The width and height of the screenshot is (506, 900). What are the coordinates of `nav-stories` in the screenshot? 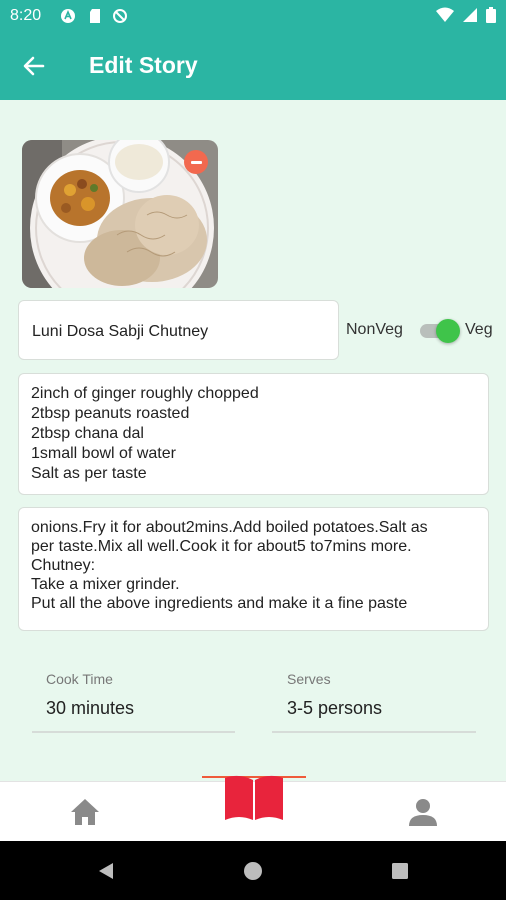 It's located at (254, 798).